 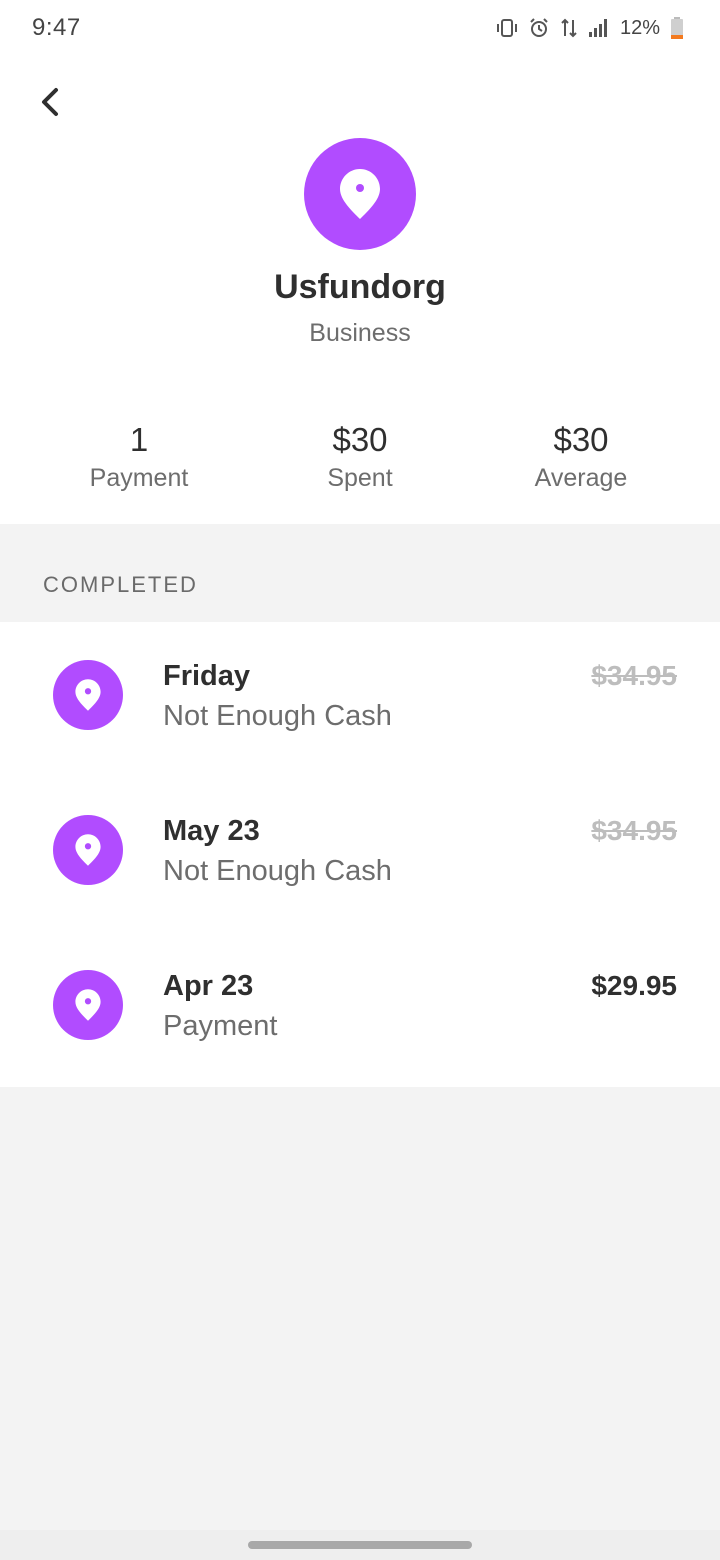 What do you see at coordinates (56, 27) in the screenshot?
I see `status-time: 9:47` at bounding box center [56, 27].